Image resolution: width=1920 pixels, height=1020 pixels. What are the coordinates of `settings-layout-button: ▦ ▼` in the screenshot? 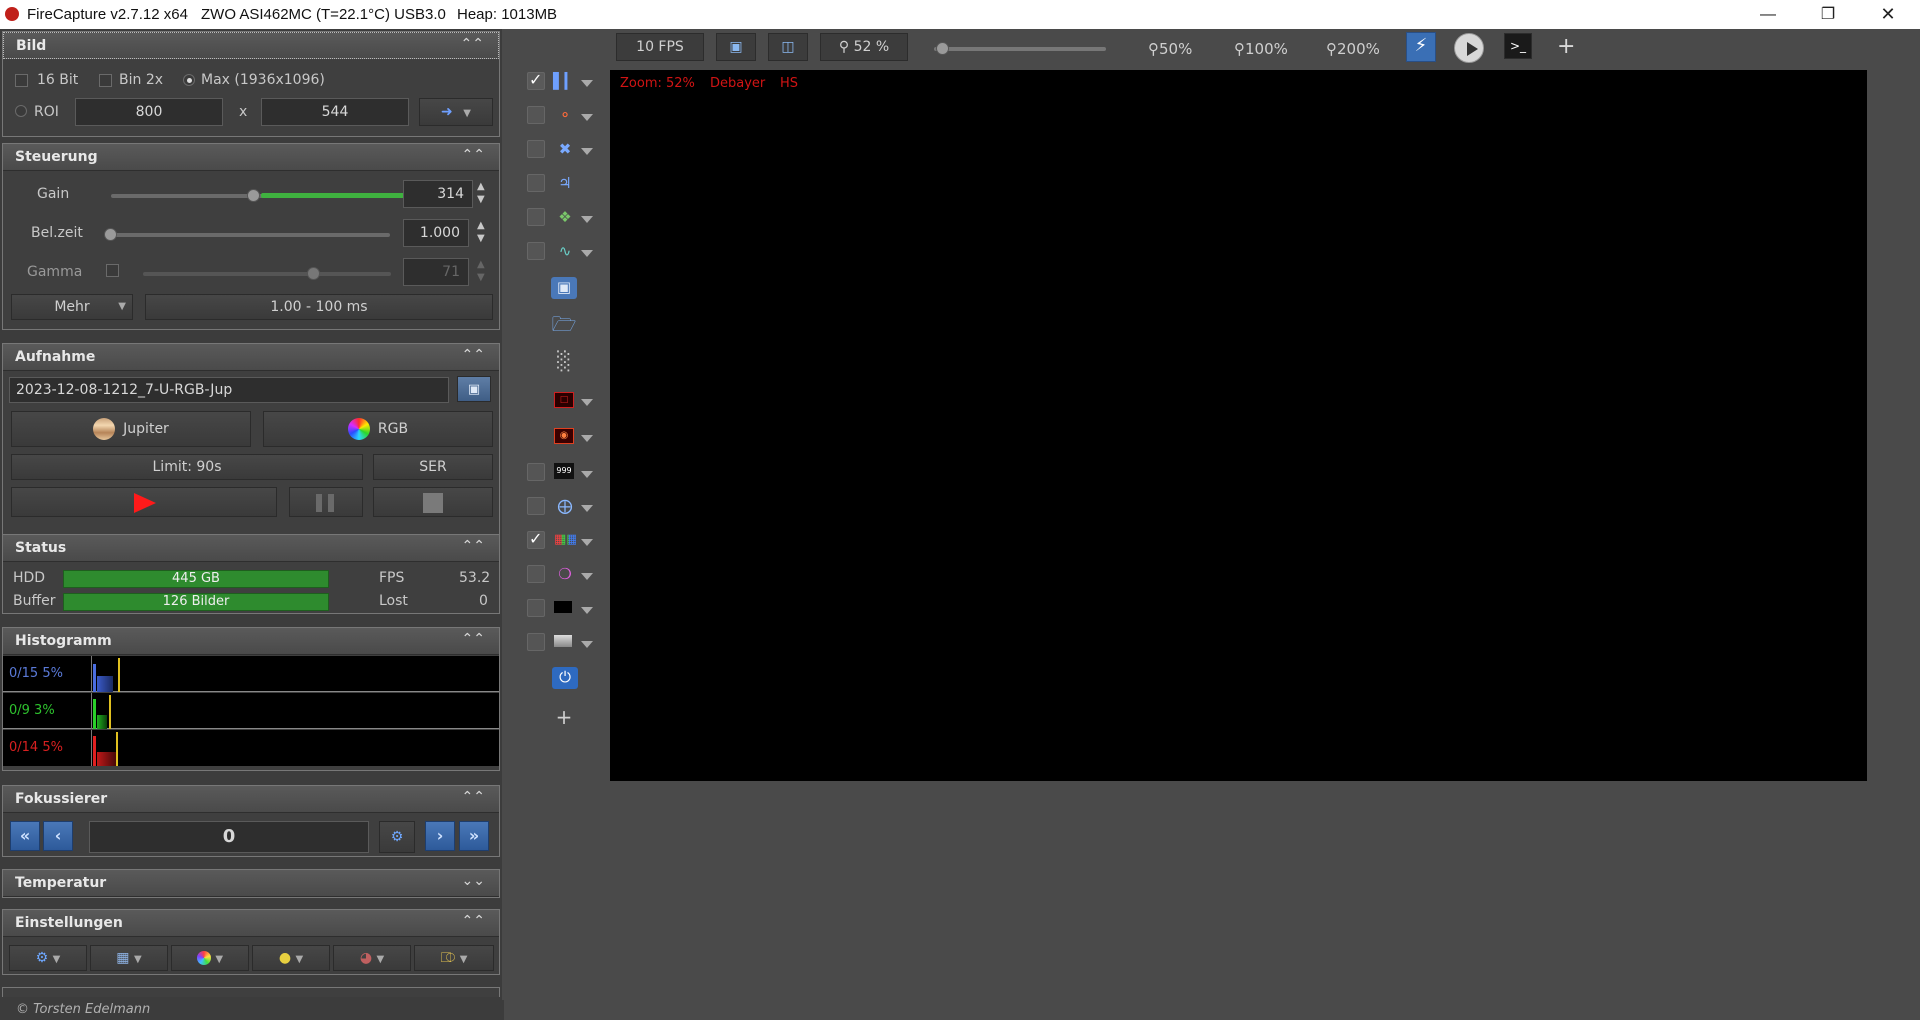 It's located at (129, 958).